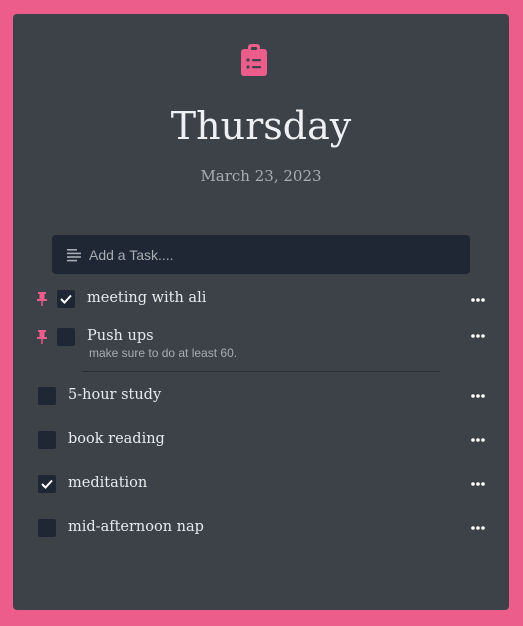  What do you see at coordinates (136, 527) in the screenshot?
I see `task-label: mid-afternoon nap` at bounding box center [136, 527].